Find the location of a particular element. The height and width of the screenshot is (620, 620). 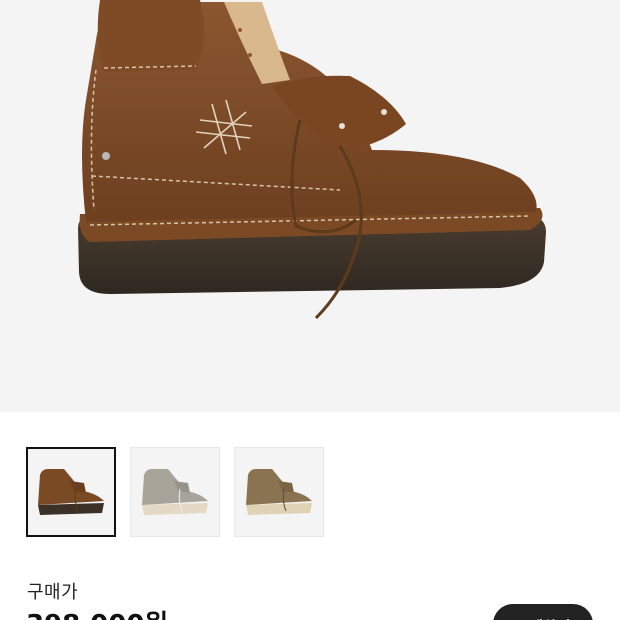

thumbnail-olive is located at coordinates (279, 492).